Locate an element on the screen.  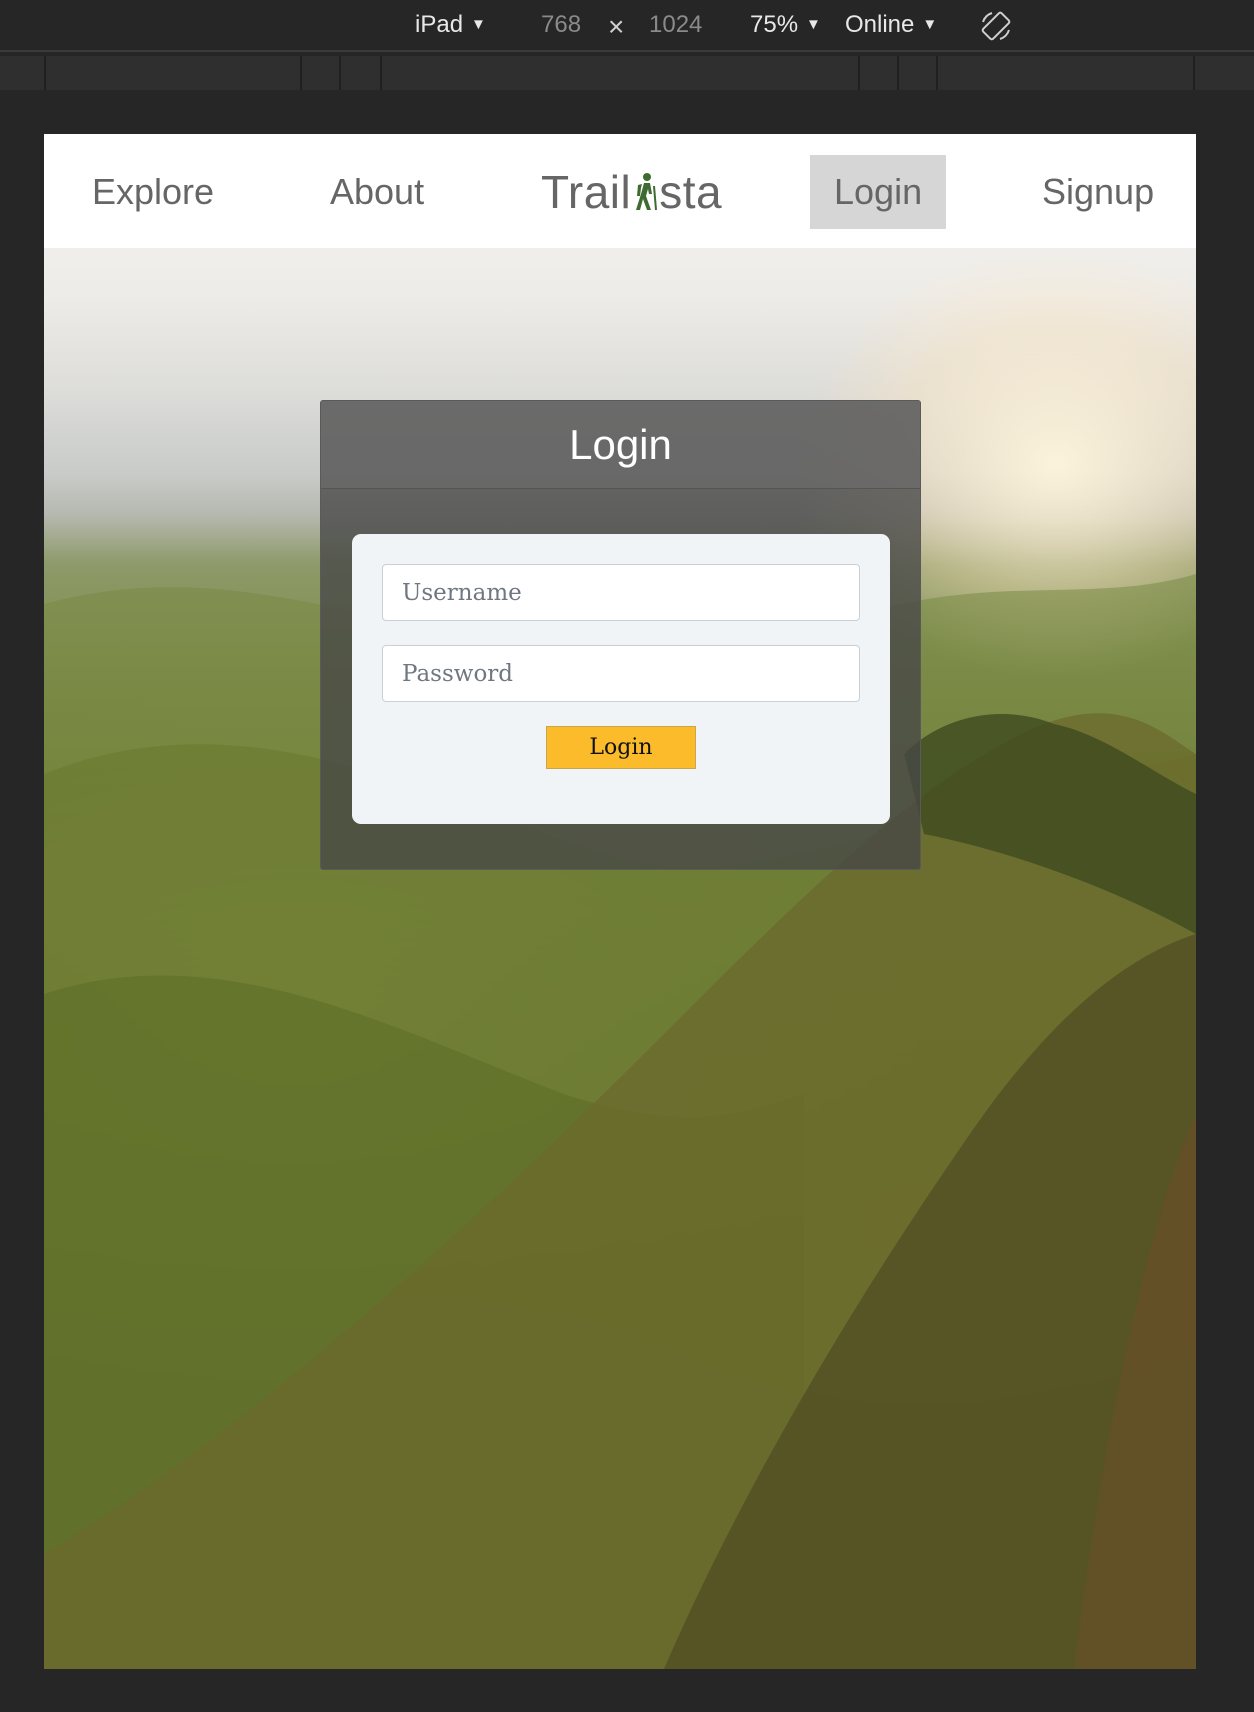
username-input is located at coordinates (621, 592).